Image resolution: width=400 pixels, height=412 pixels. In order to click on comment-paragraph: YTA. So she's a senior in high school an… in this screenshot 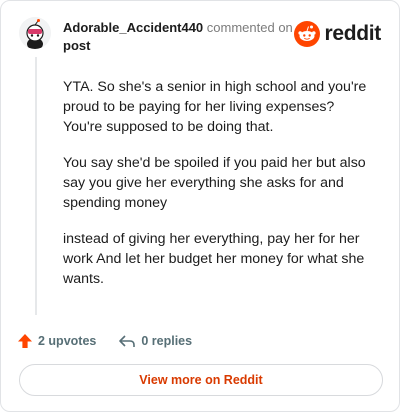, I will do `click(215, 107)`.